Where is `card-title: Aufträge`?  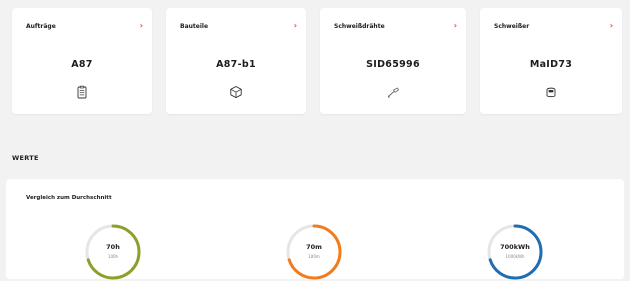
card-title: Aufträge is located at coordinates (41, 26).